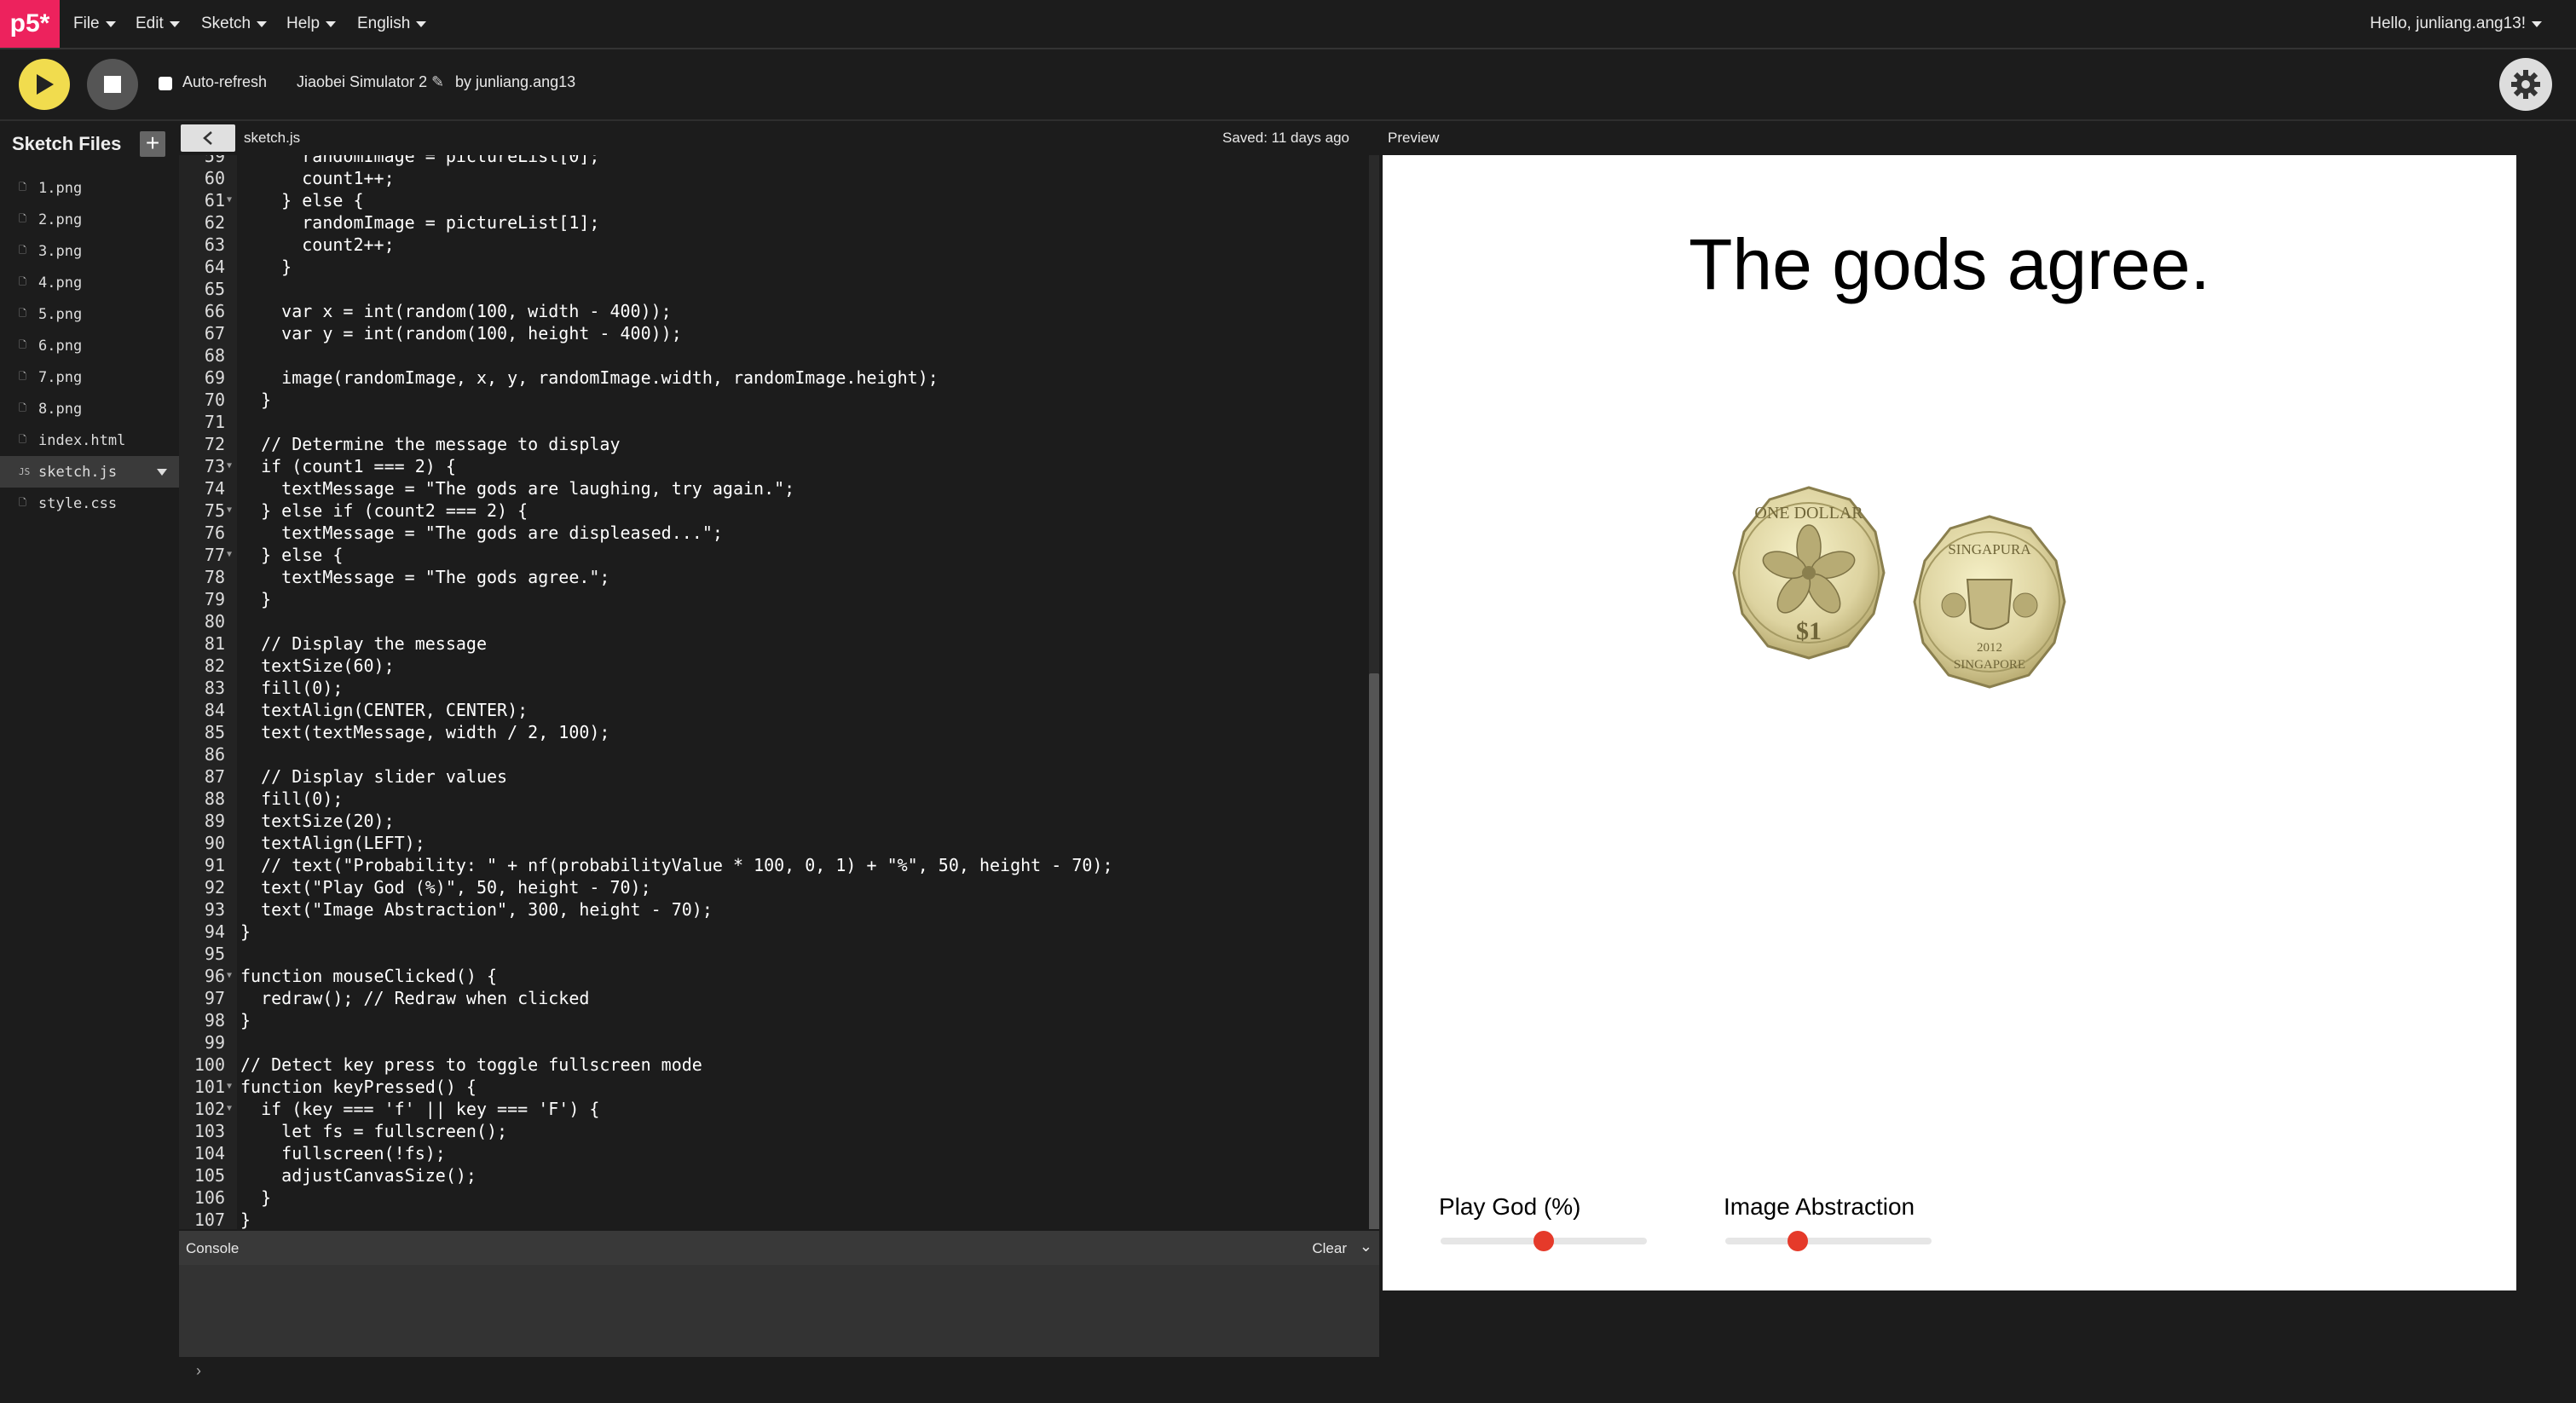 The height and width of the screenshot is (1403, 2576). Describe the element at coordinates (94, 24) in the screenshot. I see `menu-file: File` at that location.